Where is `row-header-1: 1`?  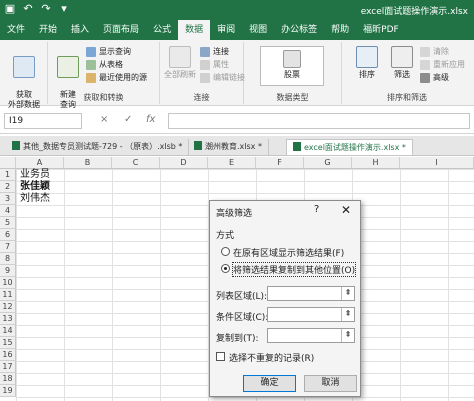 row-header-1: 1 is located at coordinates (8, 175).